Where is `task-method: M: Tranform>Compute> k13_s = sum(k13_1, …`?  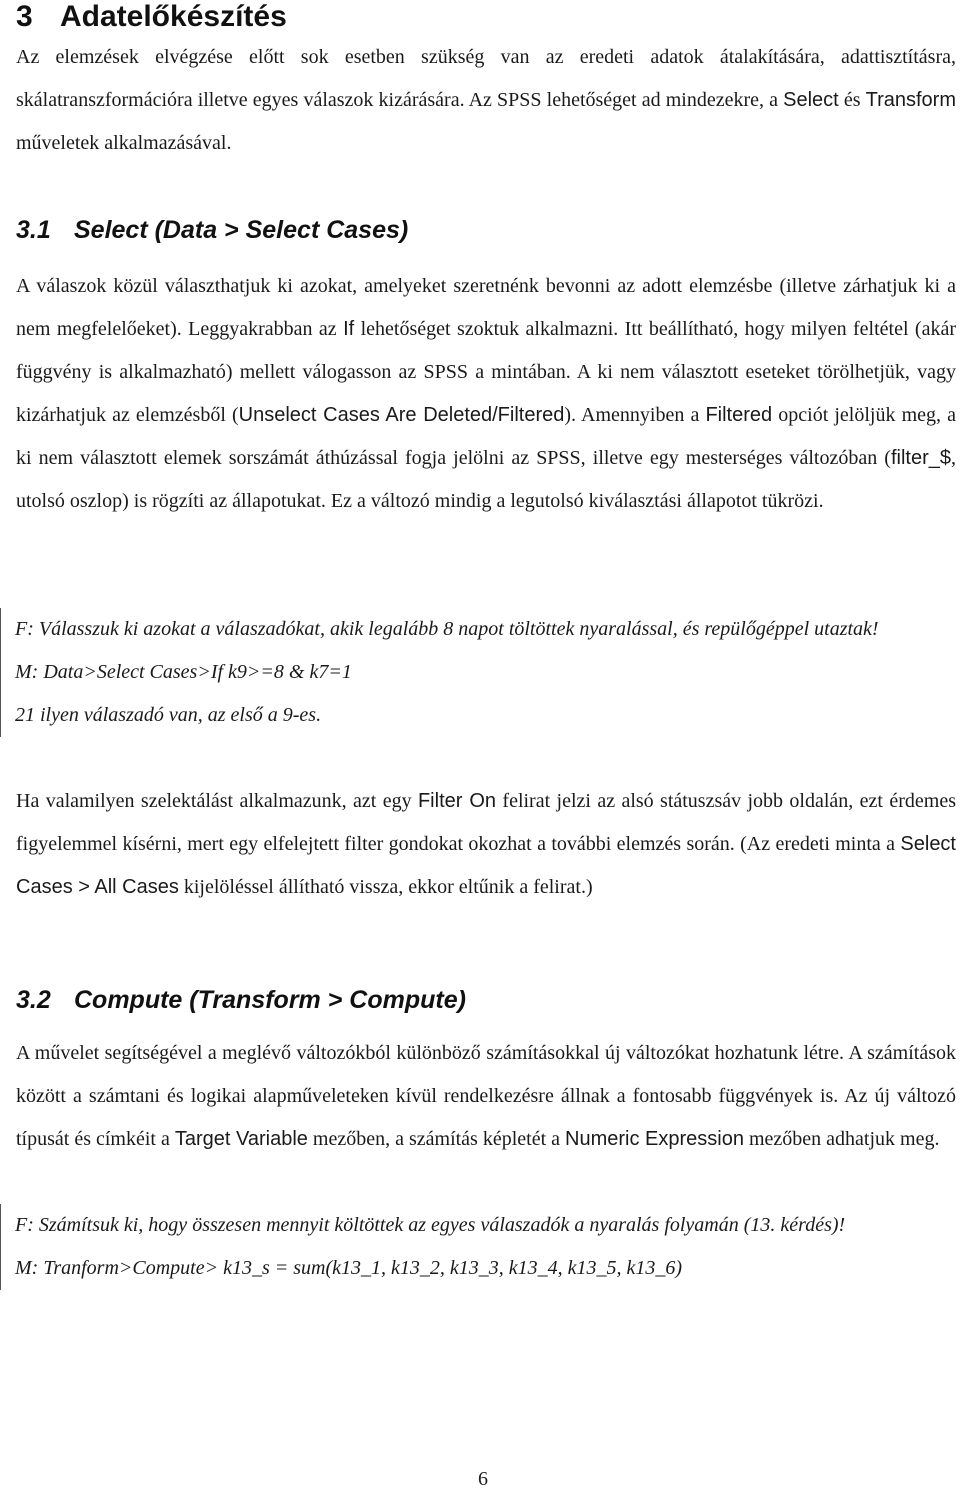 task-method: M: Tranform>Compute> k13_s = sum(k13_1, … is located at coordinates (349, 1268).